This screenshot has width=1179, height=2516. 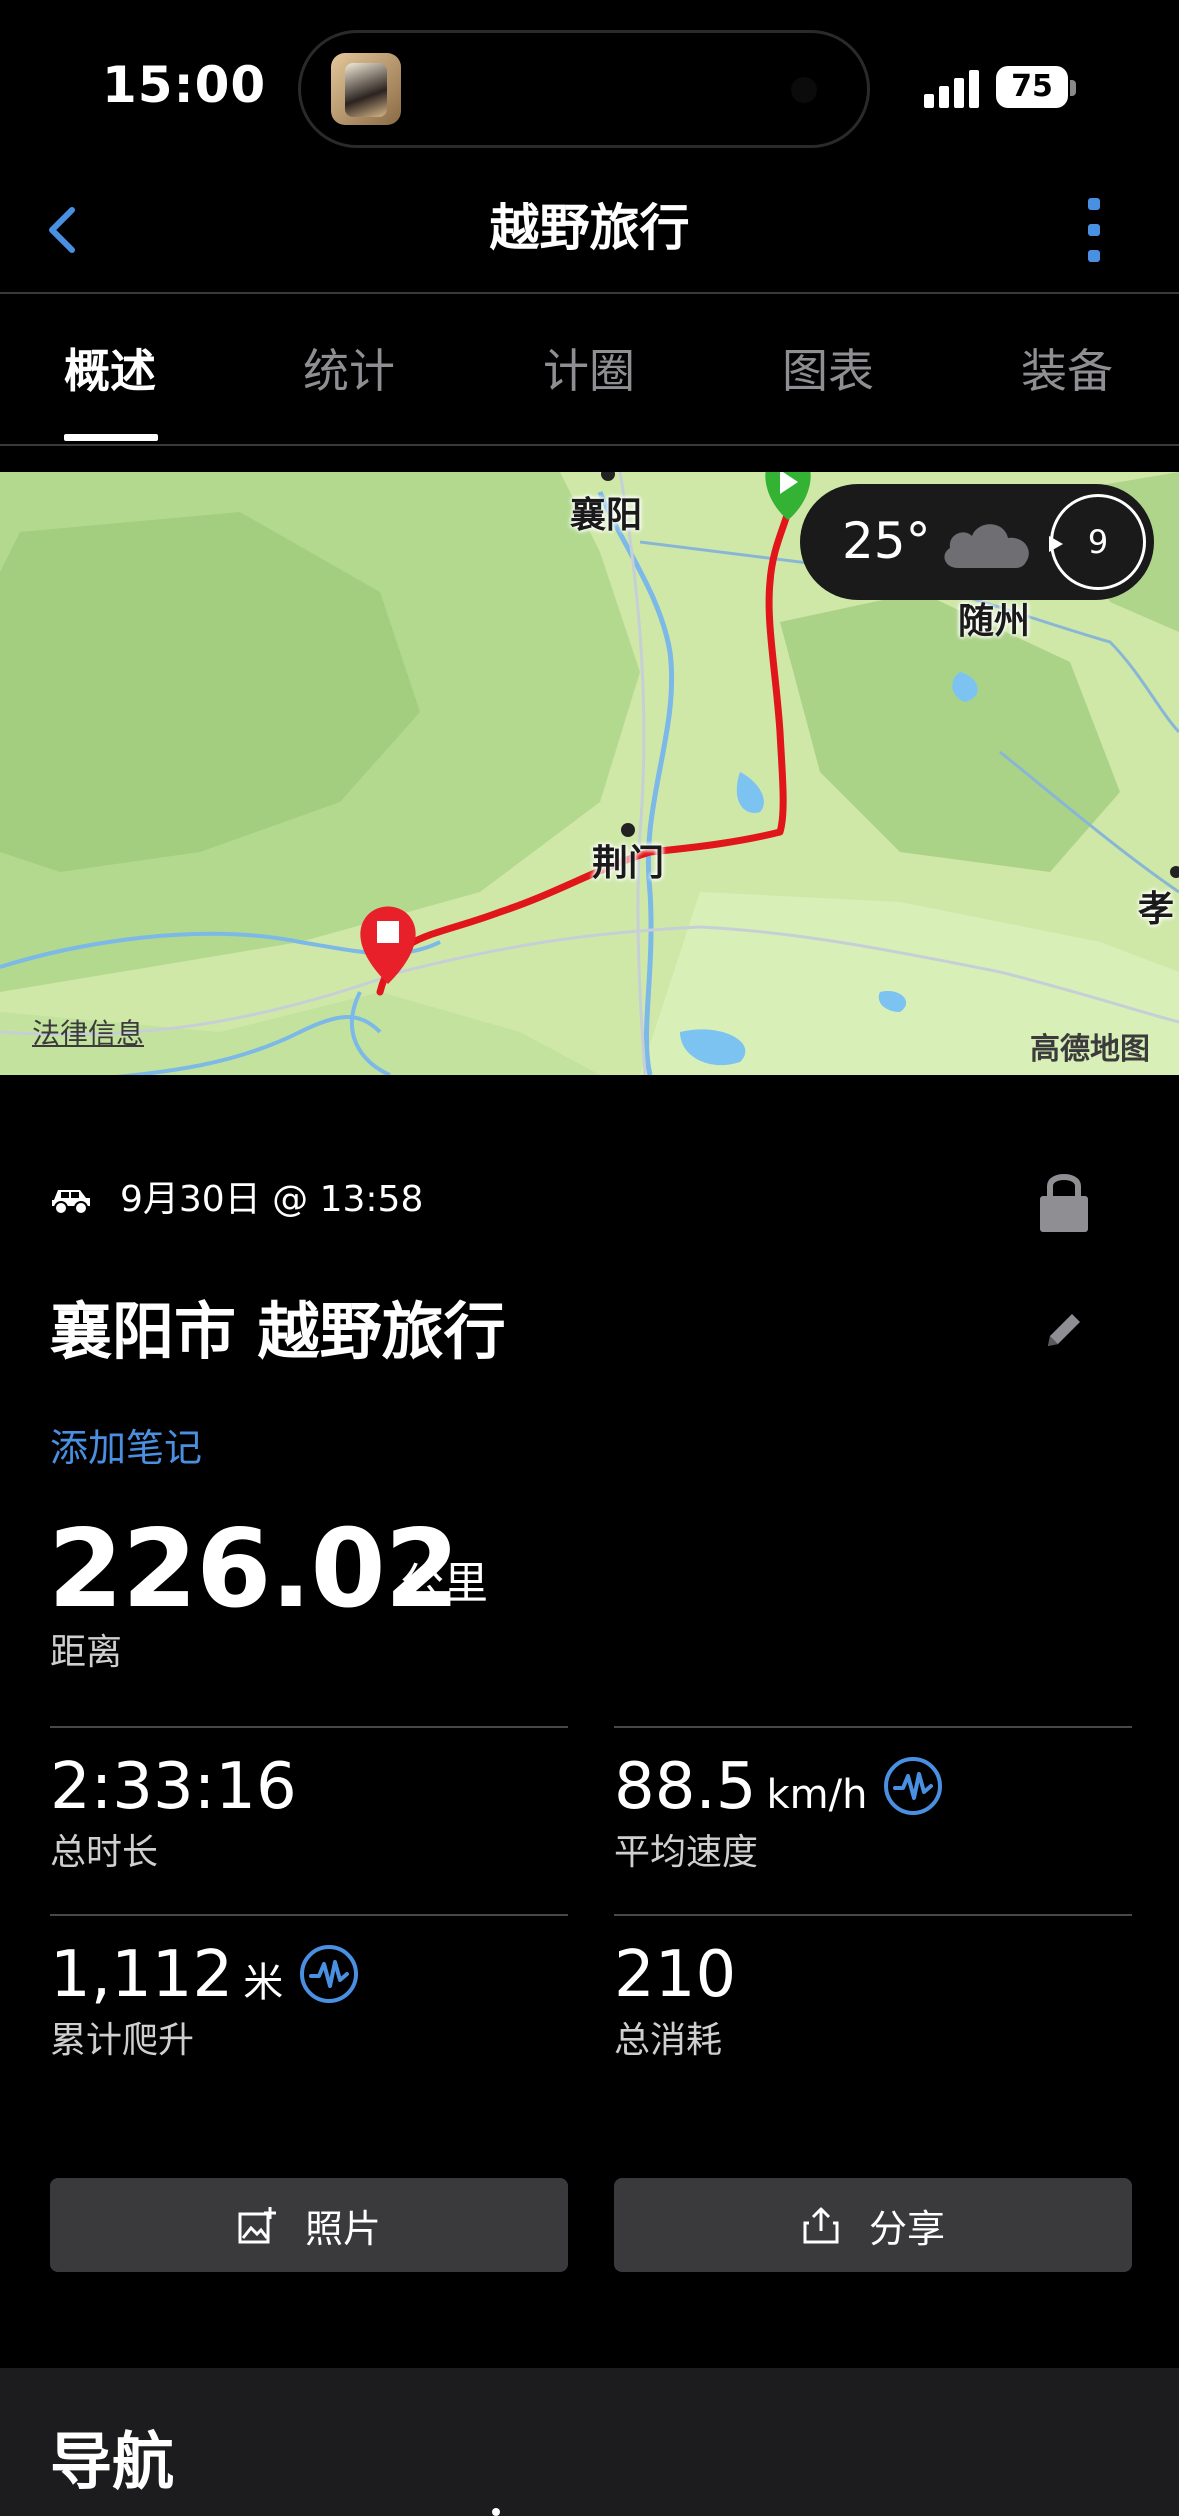 What do you see at coordinates (589, 228) in the screenshot?
I see `page-title: 越野旅行` at bounding box center [589, 228].